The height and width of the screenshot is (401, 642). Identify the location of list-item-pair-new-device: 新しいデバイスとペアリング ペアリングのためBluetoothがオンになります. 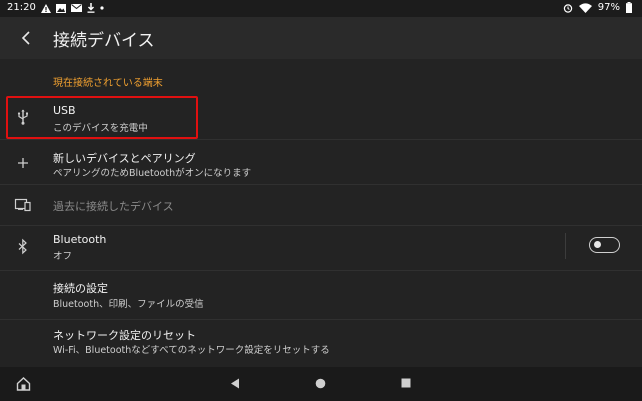
(321, 162).